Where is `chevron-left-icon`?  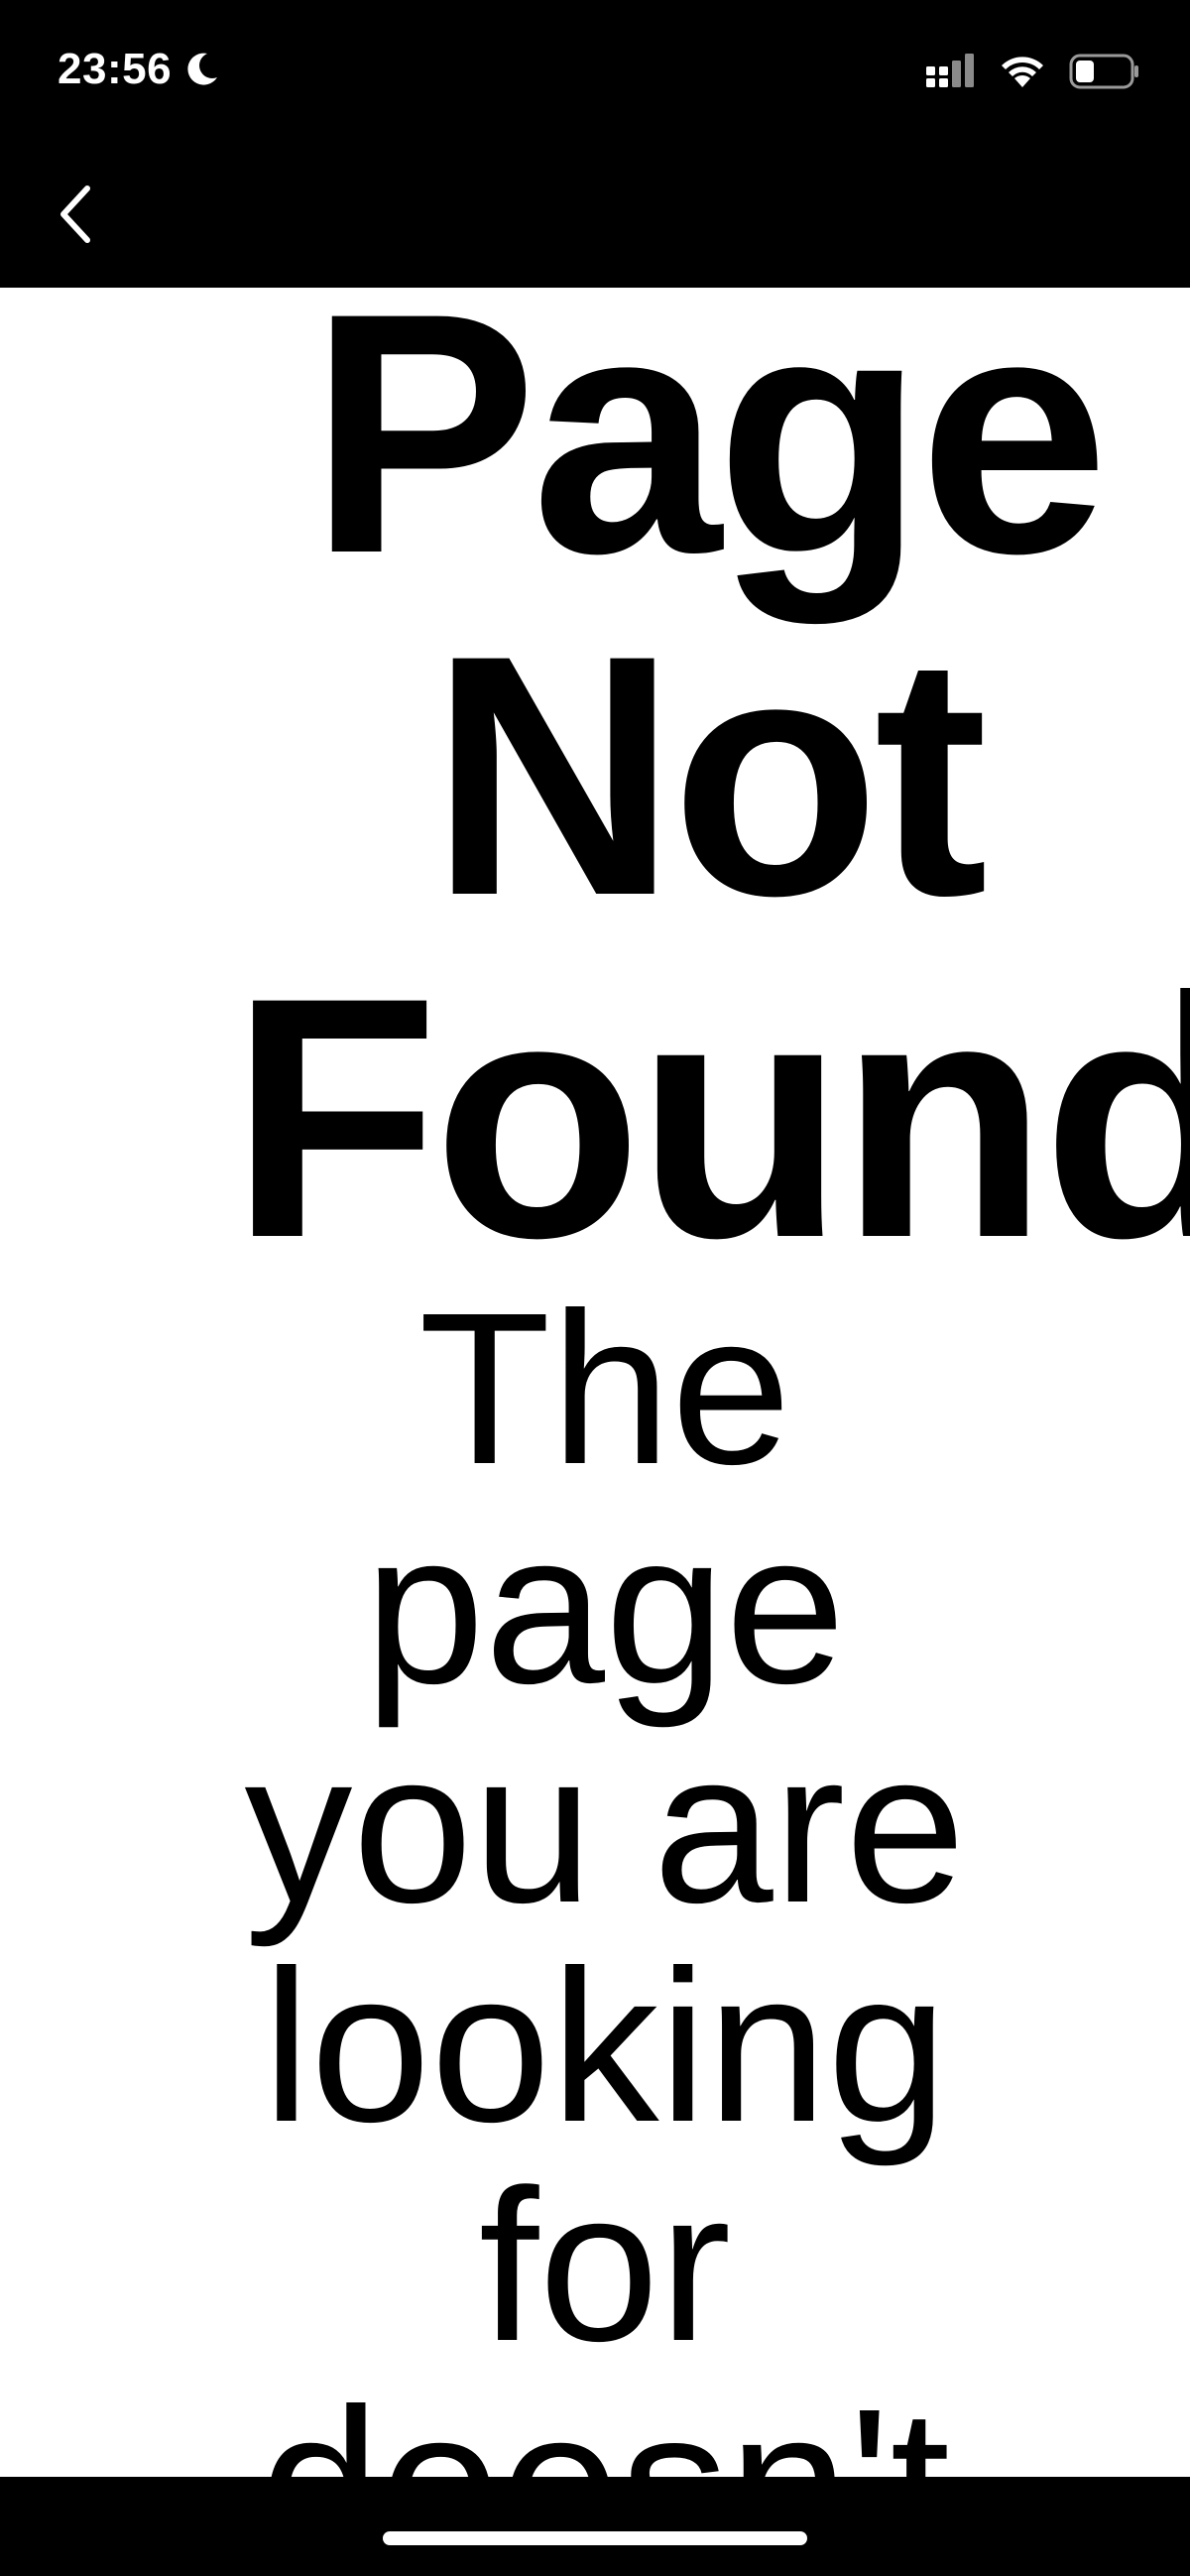
chevron-left-icon is located at coordinates (75, 214).